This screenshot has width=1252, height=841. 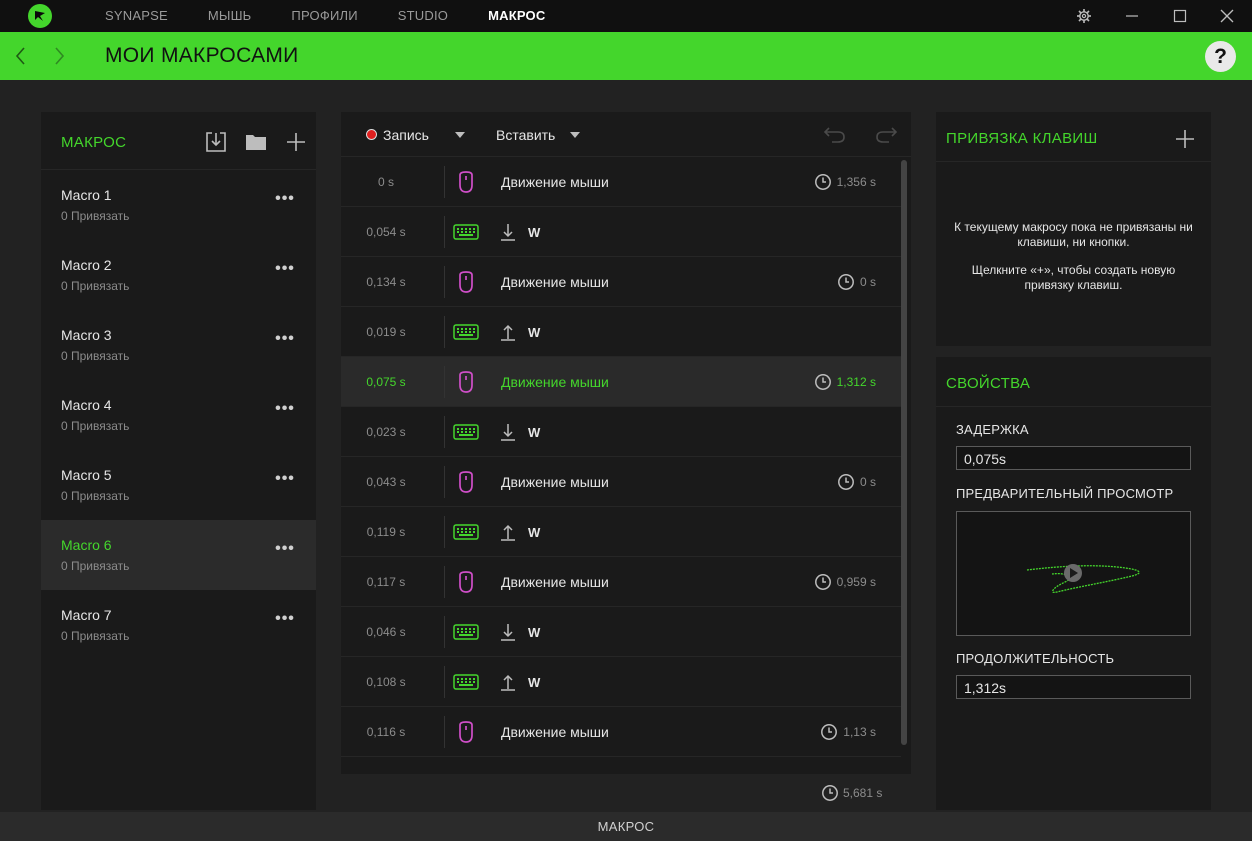 What do you see at coordinates (178, 345) in the screenshot?
I see `macro-list-item: Macro 3 0 Привязать •••` at bounding box center [178, 345].